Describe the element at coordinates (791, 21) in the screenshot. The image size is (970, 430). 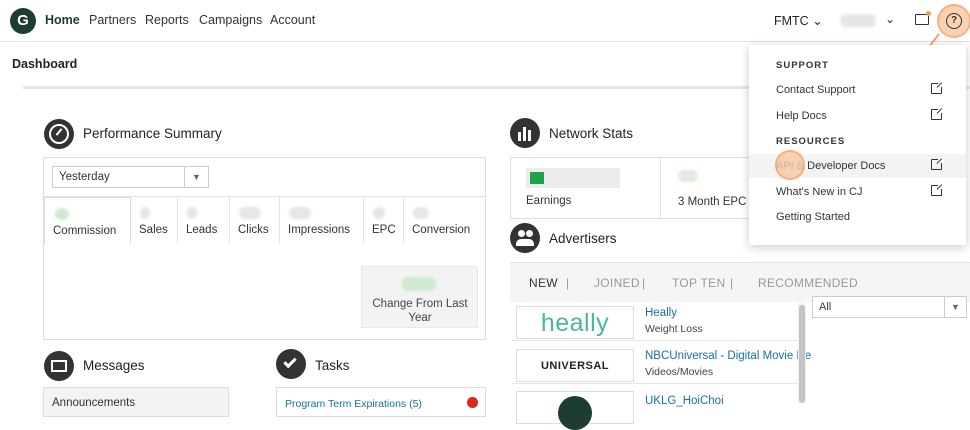
I see `org-name: FMTC` at that location.